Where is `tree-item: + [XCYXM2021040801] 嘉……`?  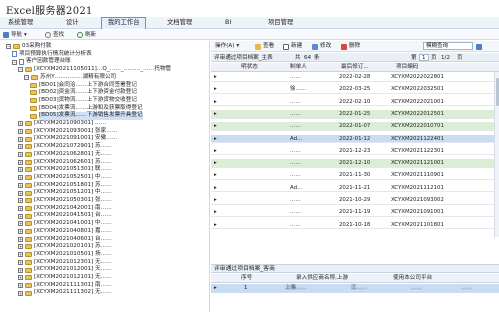
tree-item: + [XCYXM2021040801] 嘉…… is located at coordinates (56, 232).